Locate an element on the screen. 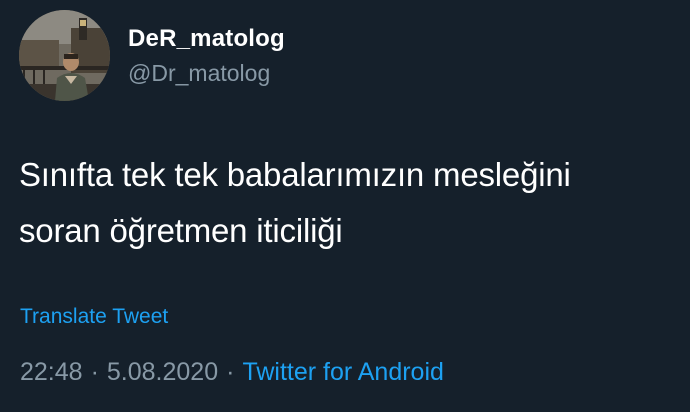 The image size is (690, 412). user-handle: @Dr_matolog is located at coordinates (199, 73).